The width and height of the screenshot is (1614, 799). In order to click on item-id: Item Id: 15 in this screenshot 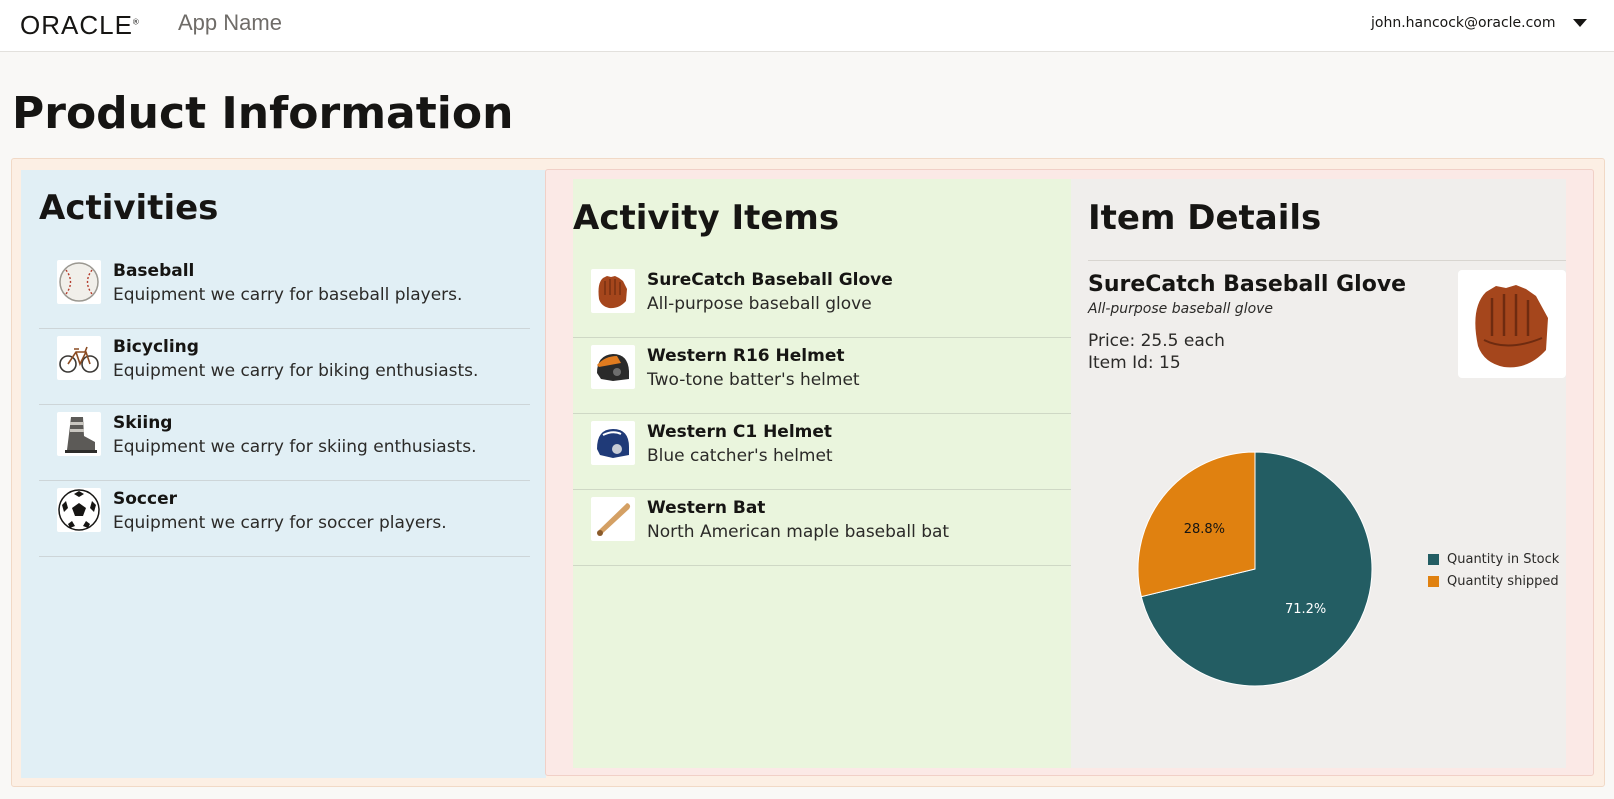, I will do `click(1134, 363)`.